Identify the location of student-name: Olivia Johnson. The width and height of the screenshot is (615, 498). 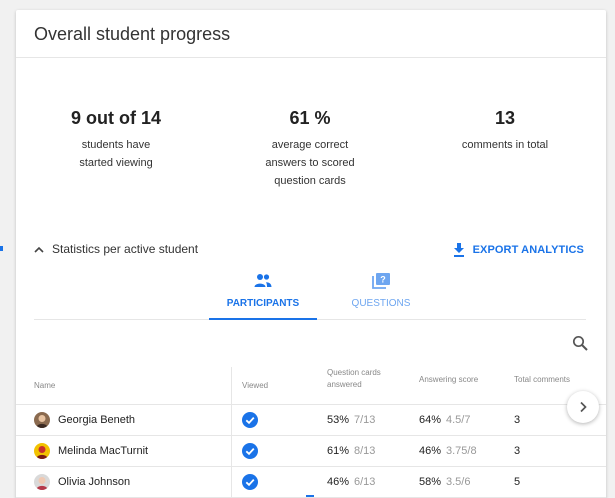
(94, 482).